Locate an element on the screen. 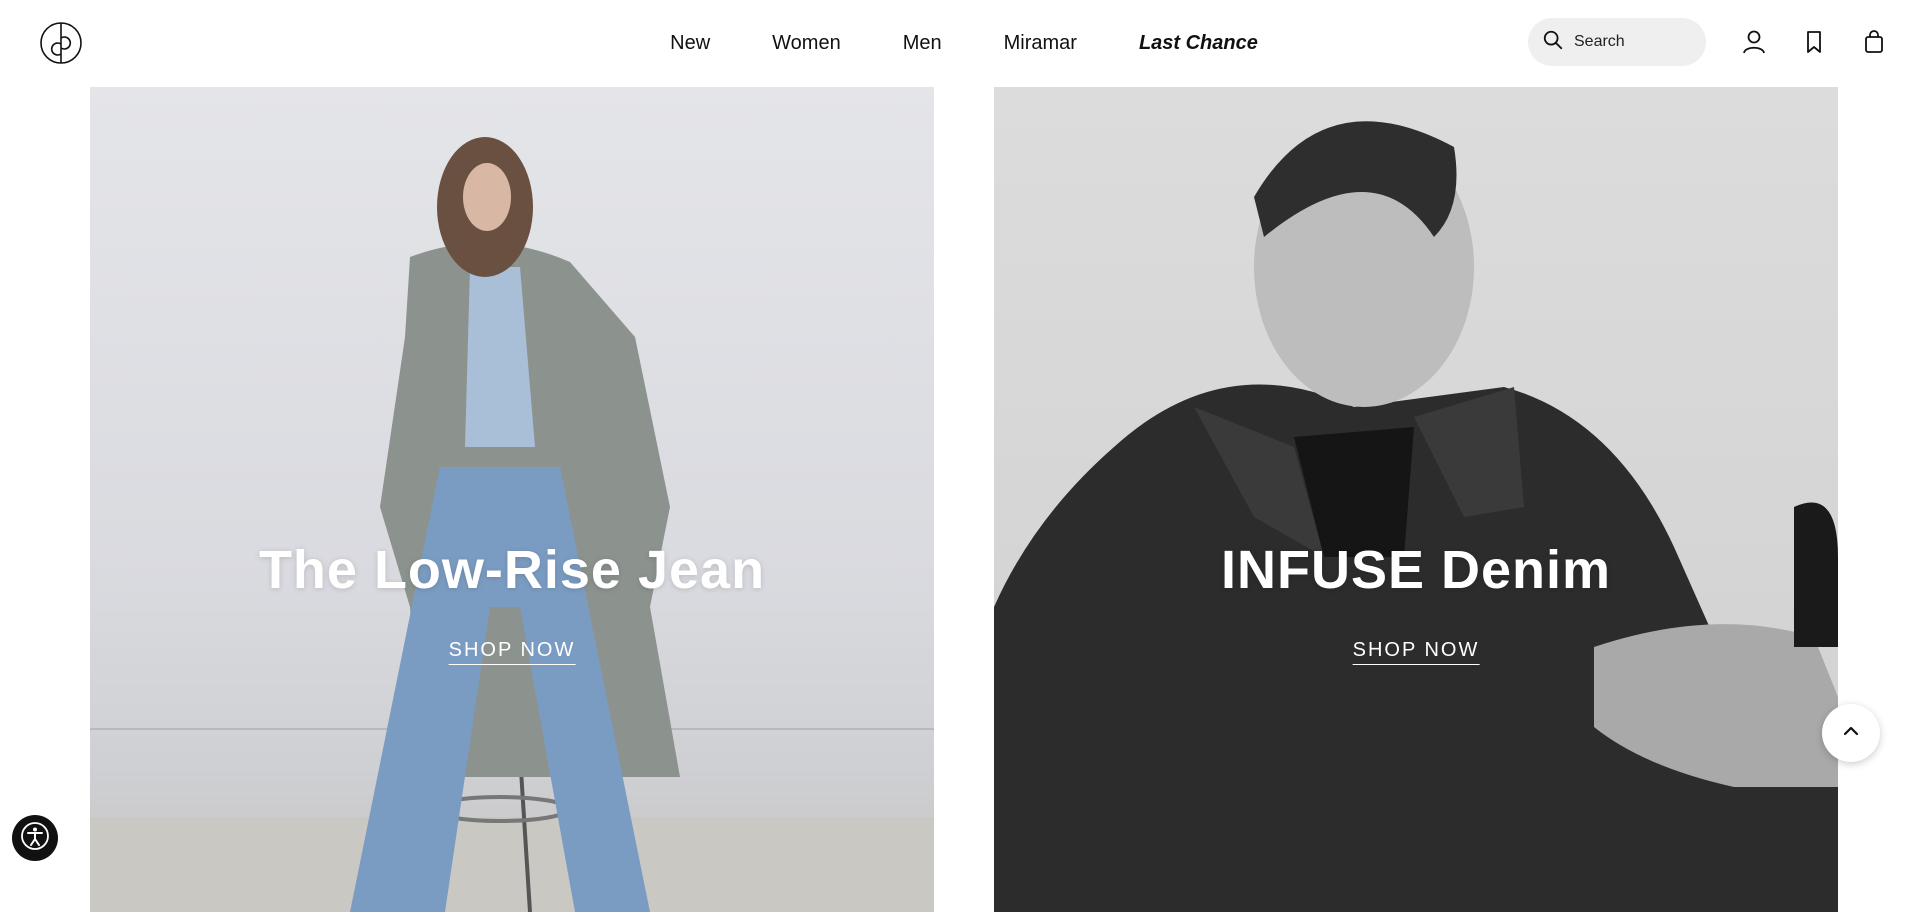 This screenshot has width=1920, height=912. nav-item-new: New is located at coordinates (690, 43).